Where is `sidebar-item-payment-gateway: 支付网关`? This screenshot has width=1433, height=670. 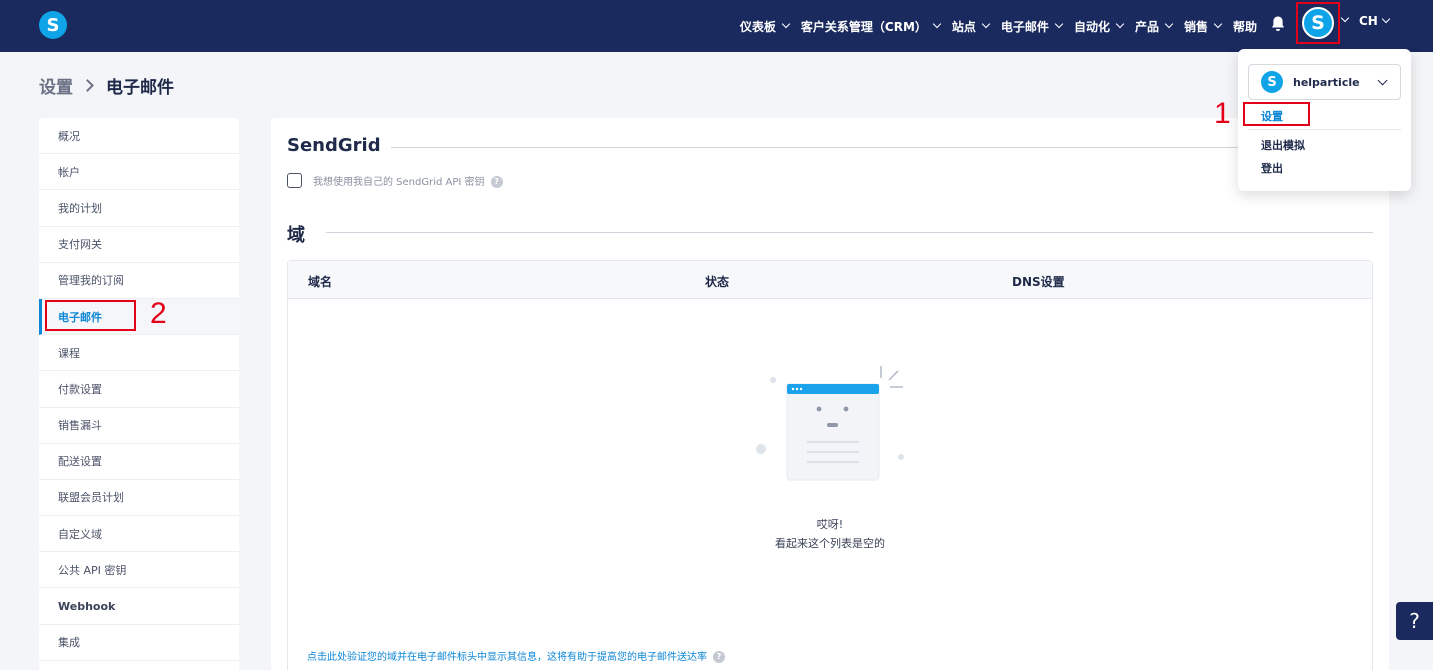 sidebar-item-payment-gateway: 支付网关 is located at coordinates (139, 245).